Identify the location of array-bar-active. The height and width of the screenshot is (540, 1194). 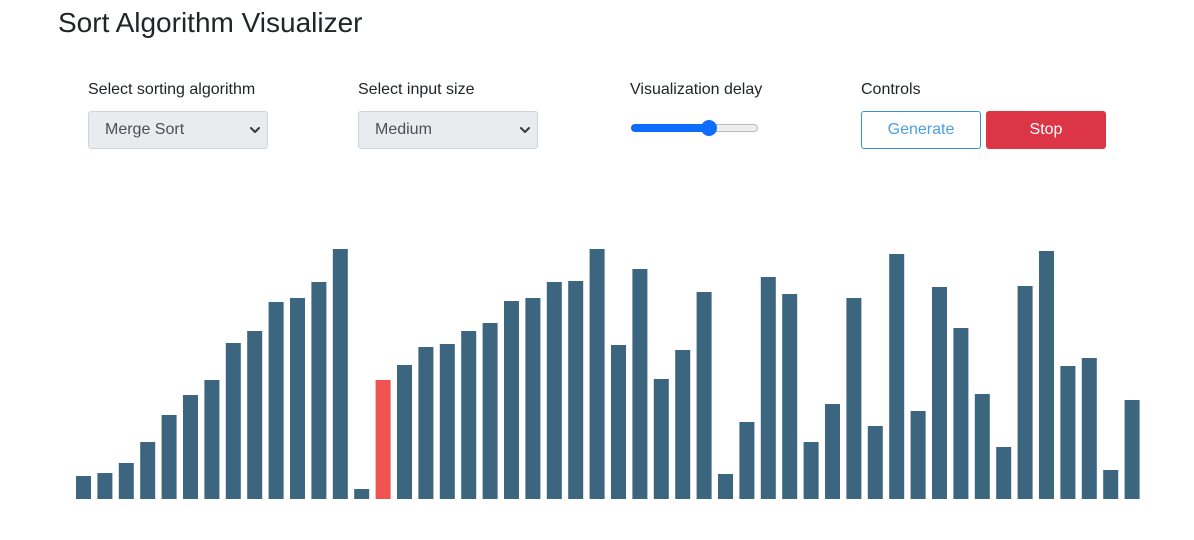
(383, 439).